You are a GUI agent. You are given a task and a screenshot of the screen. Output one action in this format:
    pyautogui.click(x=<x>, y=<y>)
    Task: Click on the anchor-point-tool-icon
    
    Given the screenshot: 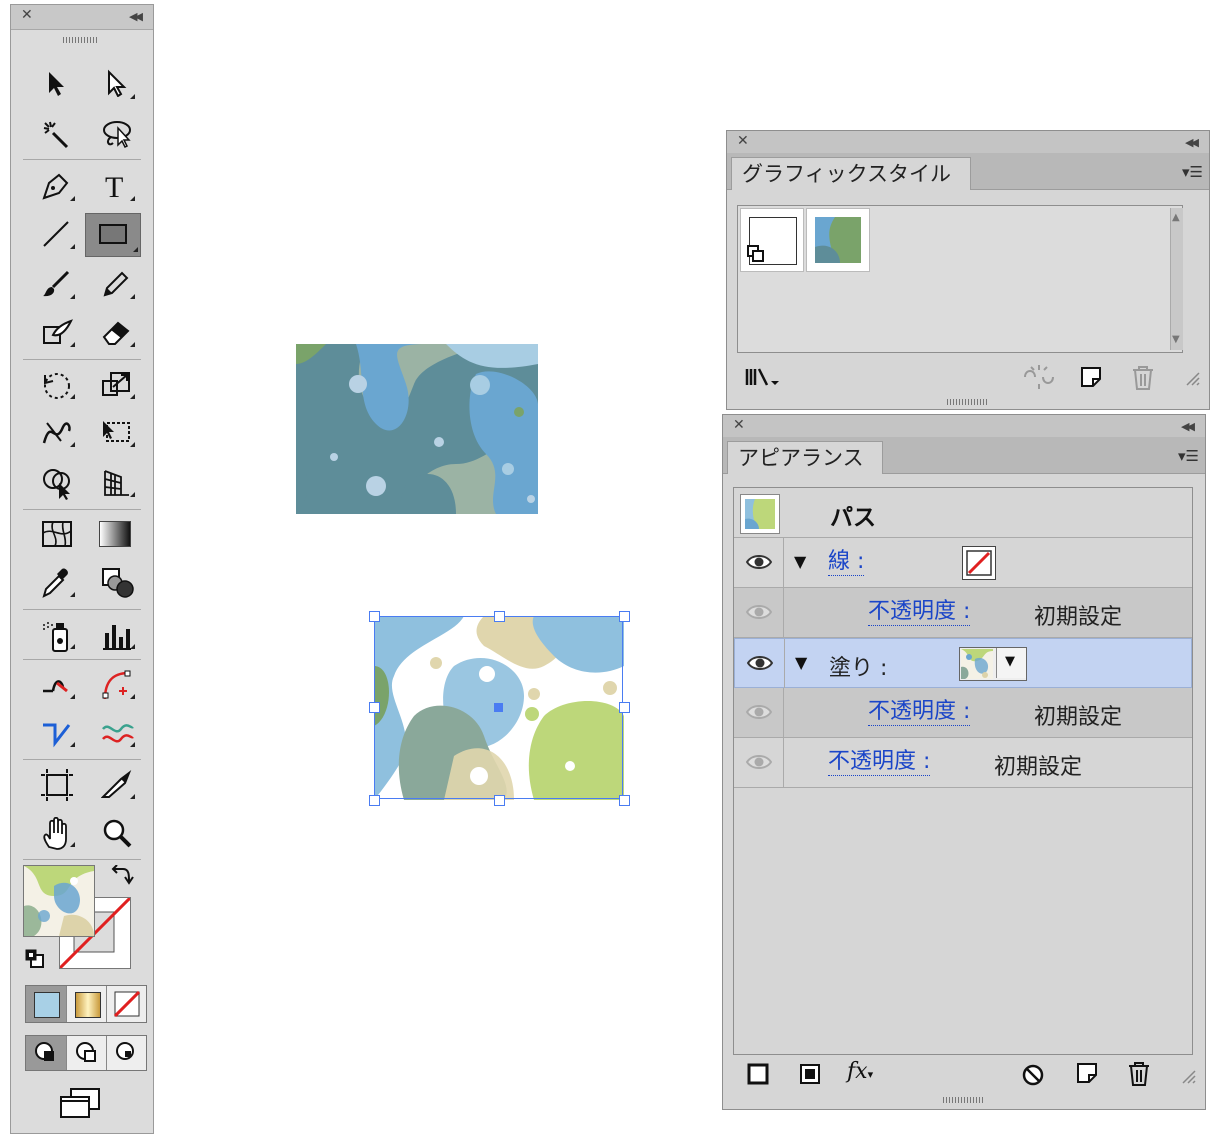 What is the action you would take?
    pyautogui.click(x=55, y=731)
    